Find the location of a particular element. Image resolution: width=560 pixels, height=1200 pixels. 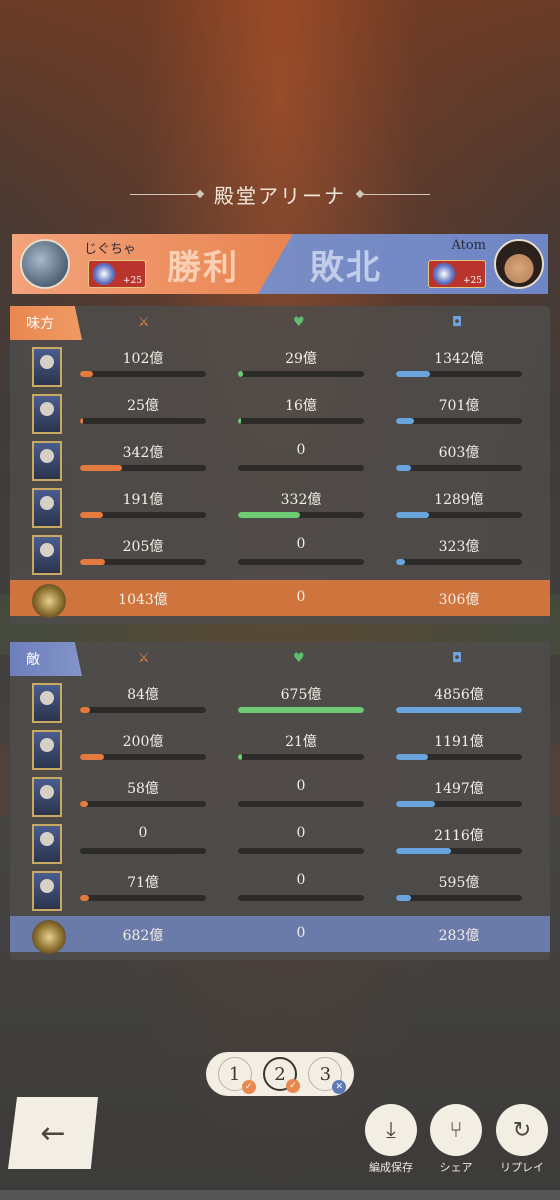

round-button-2: 2 ✓ is located at coordinates (281, 1075).